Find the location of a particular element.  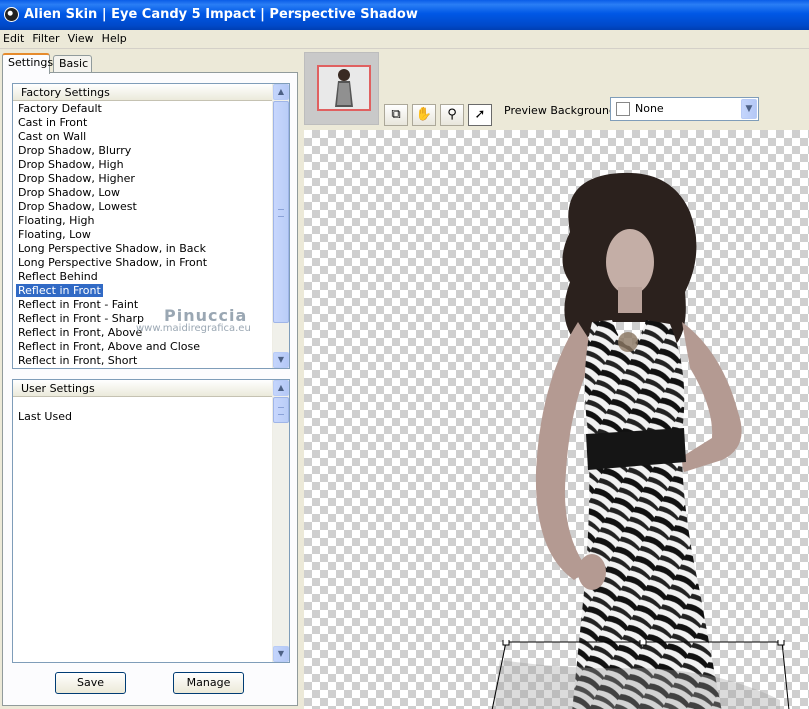

factory-setting-item: Long Perspective Shadow, in Front is located at coordinates (142, 263).